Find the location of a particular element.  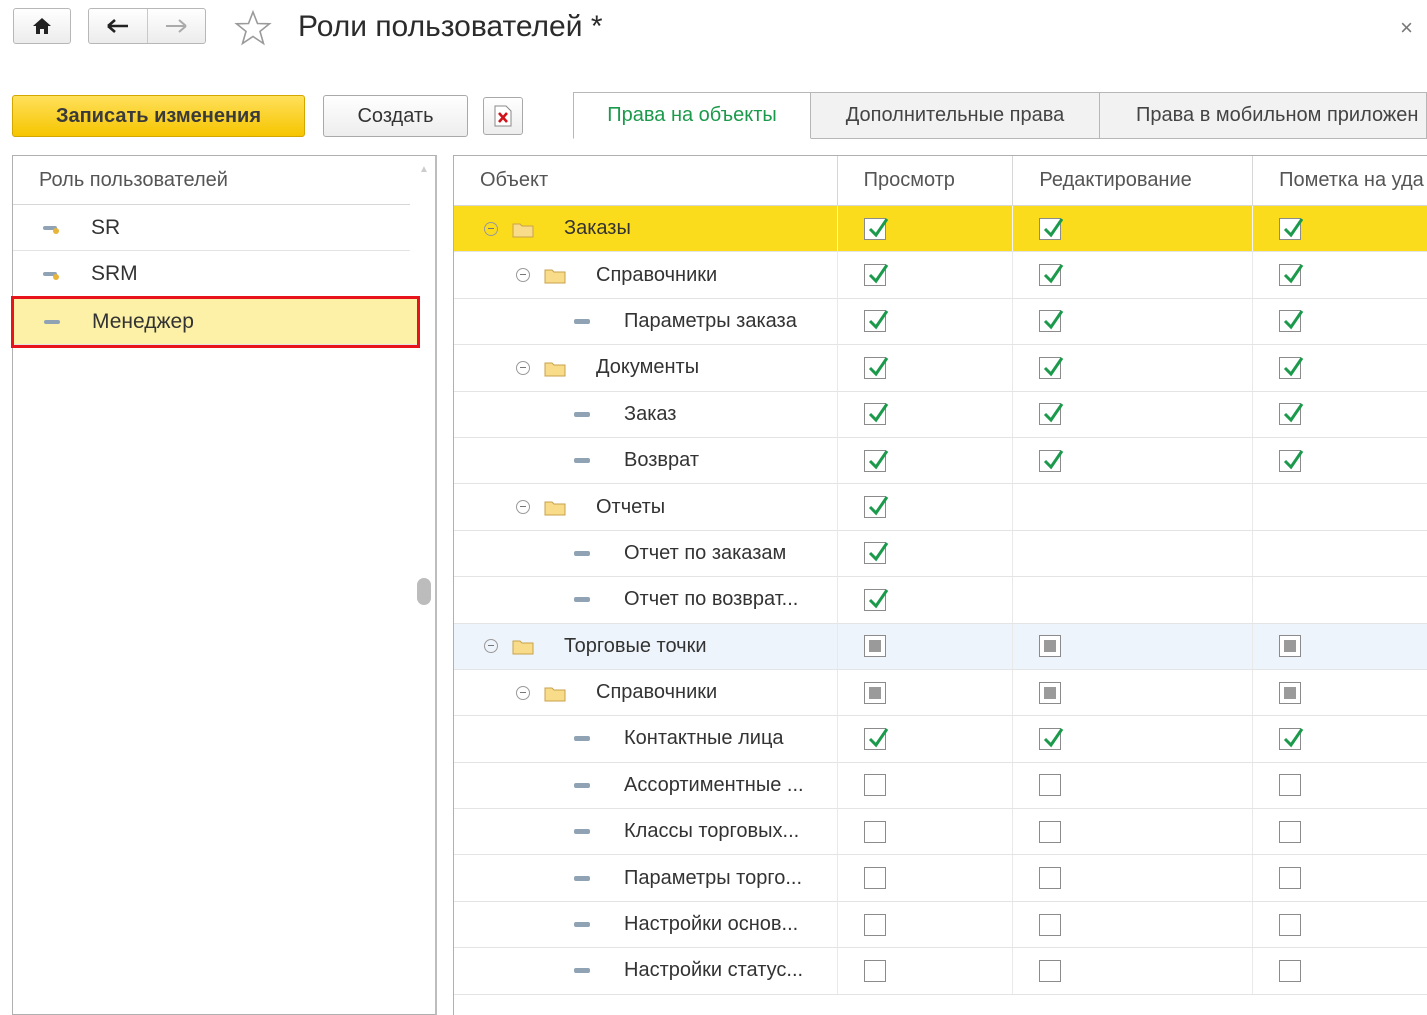

column-header-delete-mark: Пометка на уда is located at coordinates (1340, 180).